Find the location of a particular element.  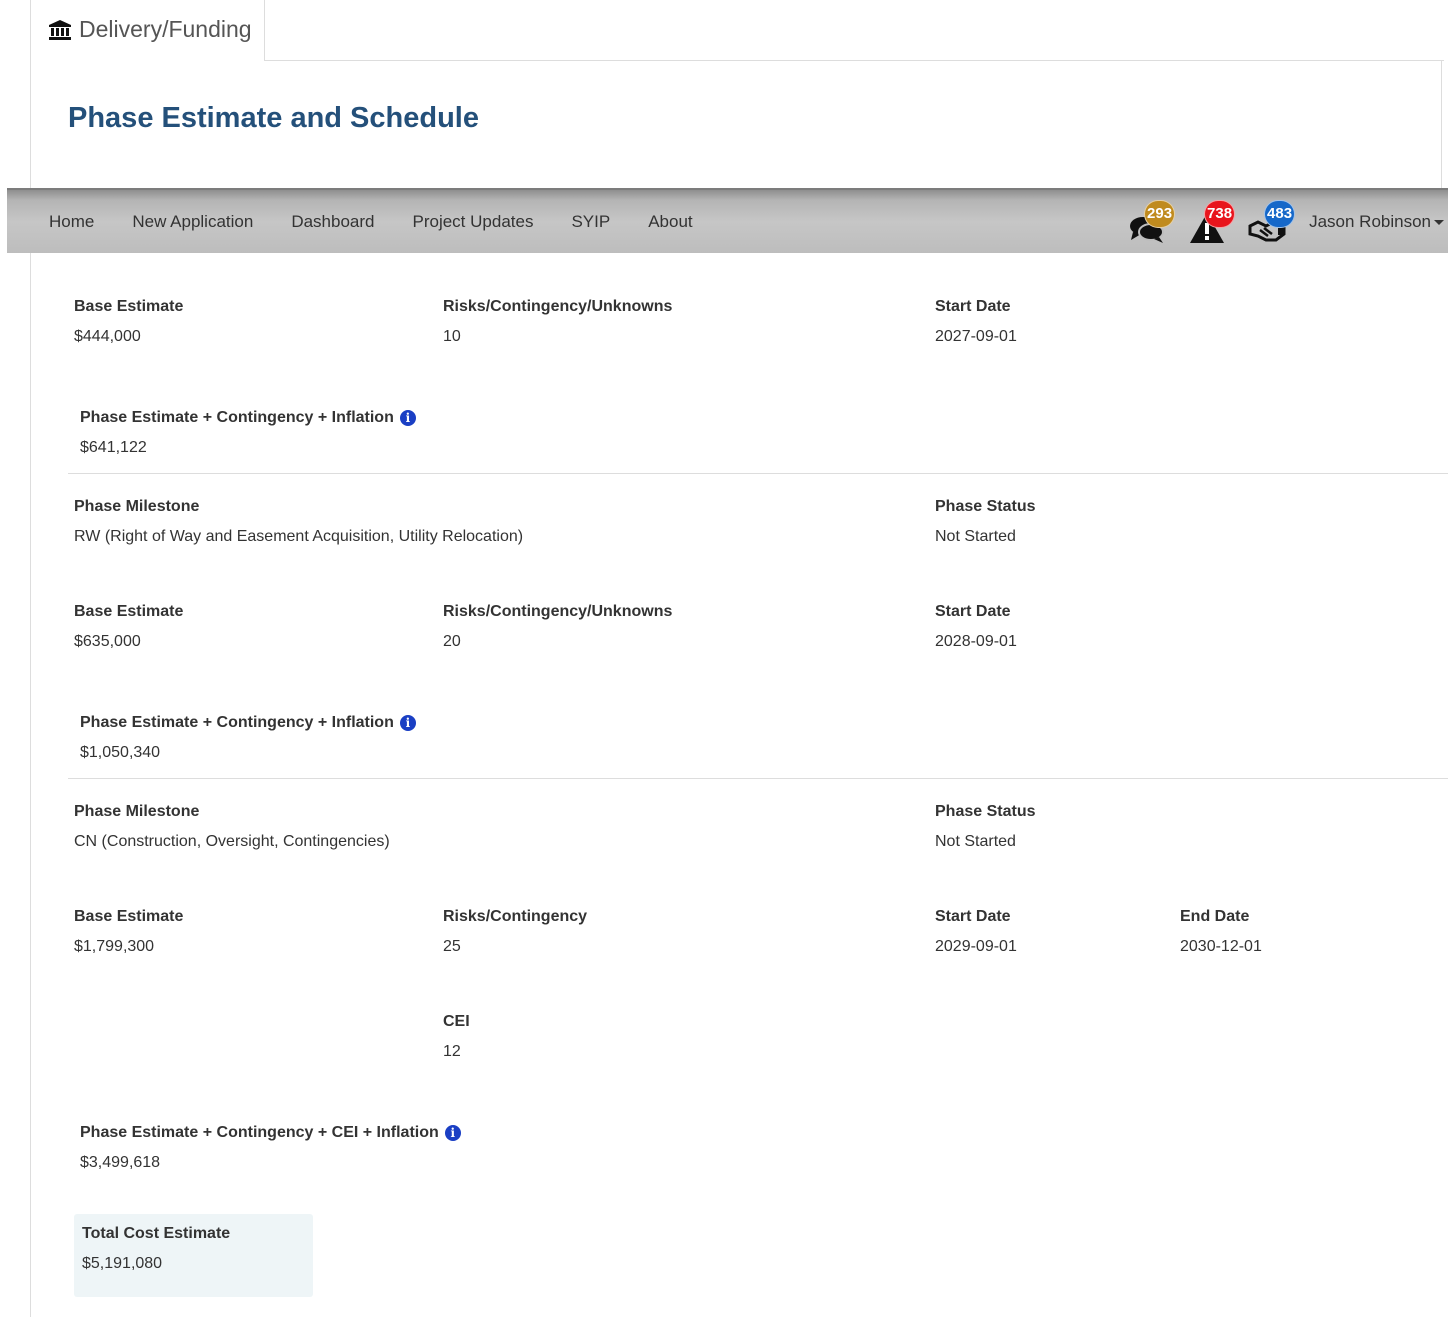

agreements-badge: 483 is located at coordinates (1280, 213).